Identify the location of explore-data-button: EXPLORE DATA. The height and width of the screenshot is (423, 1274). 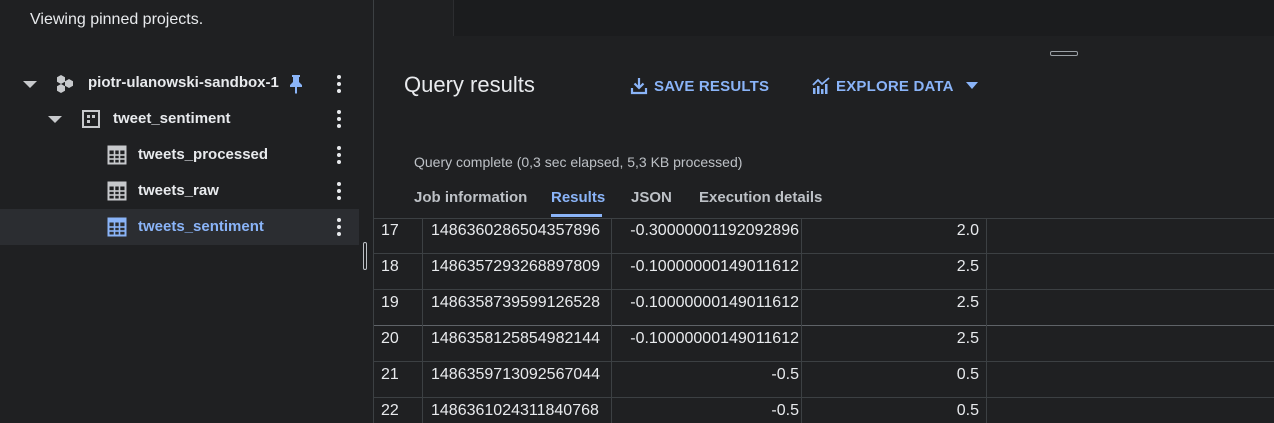
(895, 86).